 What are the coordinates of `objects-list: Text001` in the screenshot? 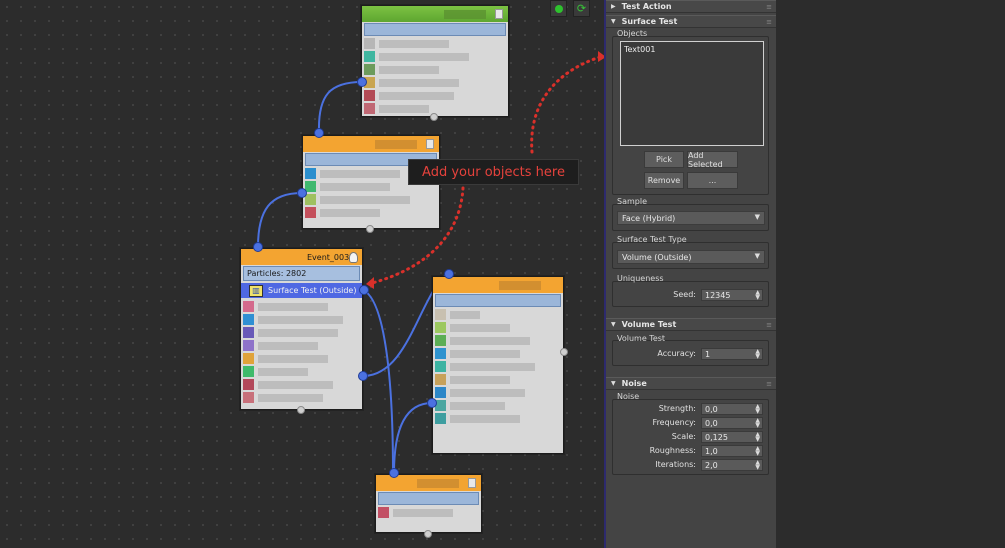 It's located at (692, 93).